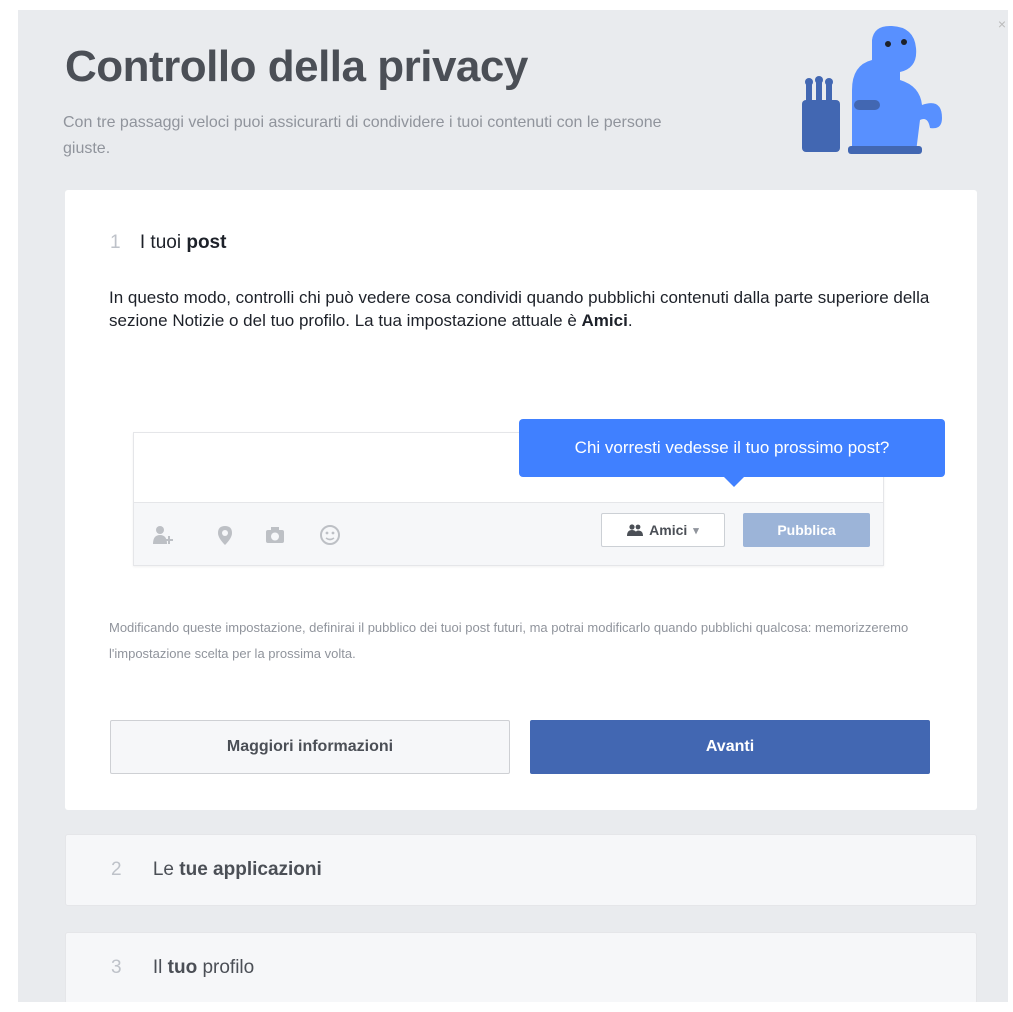  I want to click on step-title-prefix: I tuoi, so click(160, 242).